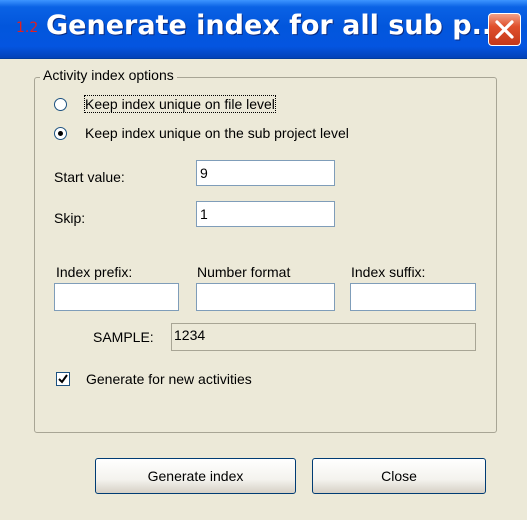 This screenshot has width=527, height=520. What do you see at coordinates (413, 297) in the screenshot?
I see `index-suffix-input` at bounding box center [413, 297].